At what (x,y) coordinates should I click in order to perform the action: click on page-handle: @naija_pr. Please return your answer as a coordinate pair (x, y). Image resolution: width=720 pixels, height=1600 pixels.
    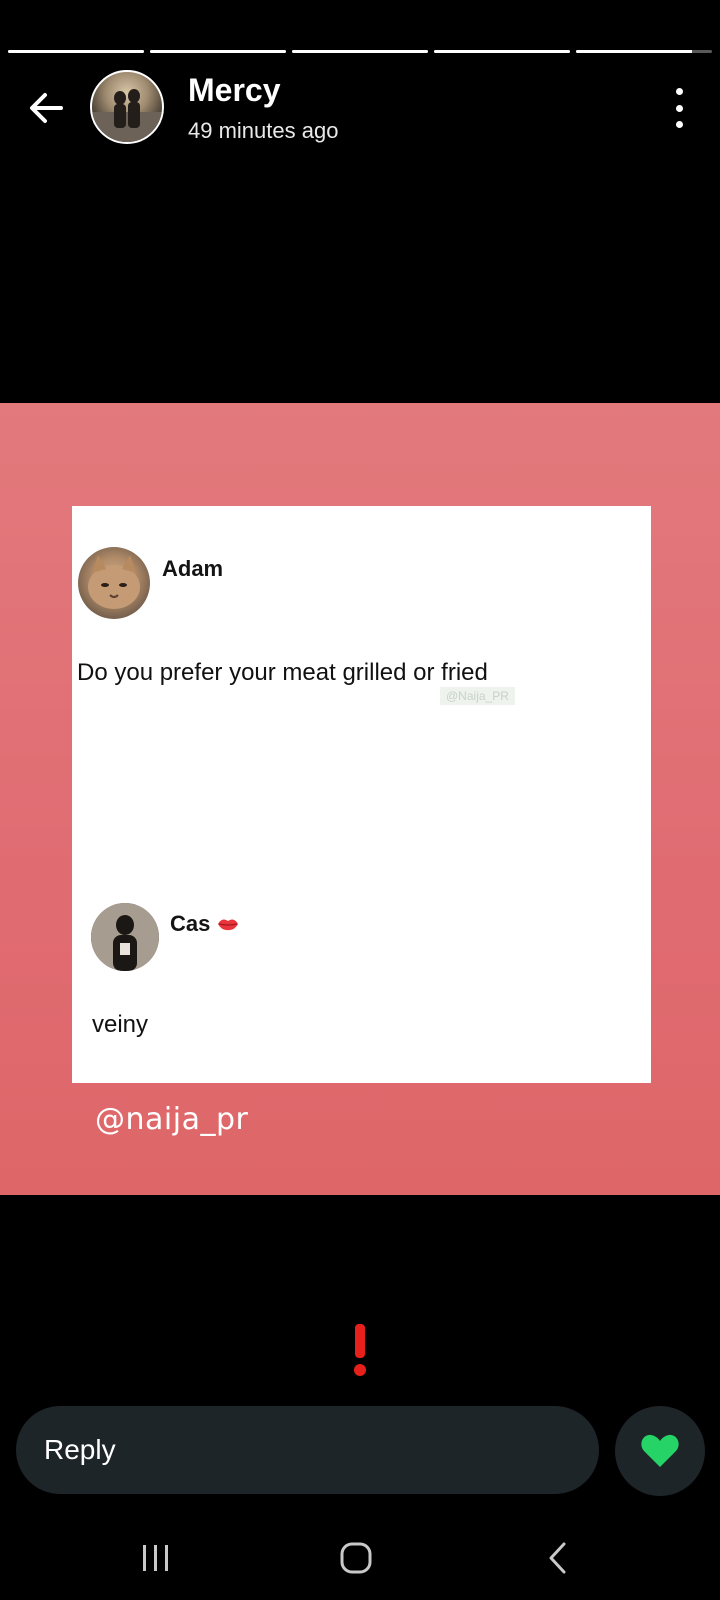
    Looking at the image, I should click on (172, 1119).